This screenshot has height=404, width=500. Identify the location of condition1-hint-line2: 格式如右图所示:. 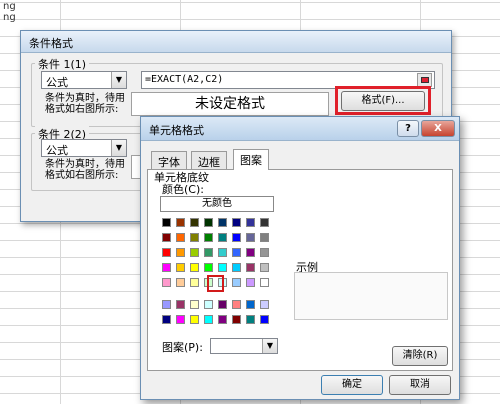
(82, 109).